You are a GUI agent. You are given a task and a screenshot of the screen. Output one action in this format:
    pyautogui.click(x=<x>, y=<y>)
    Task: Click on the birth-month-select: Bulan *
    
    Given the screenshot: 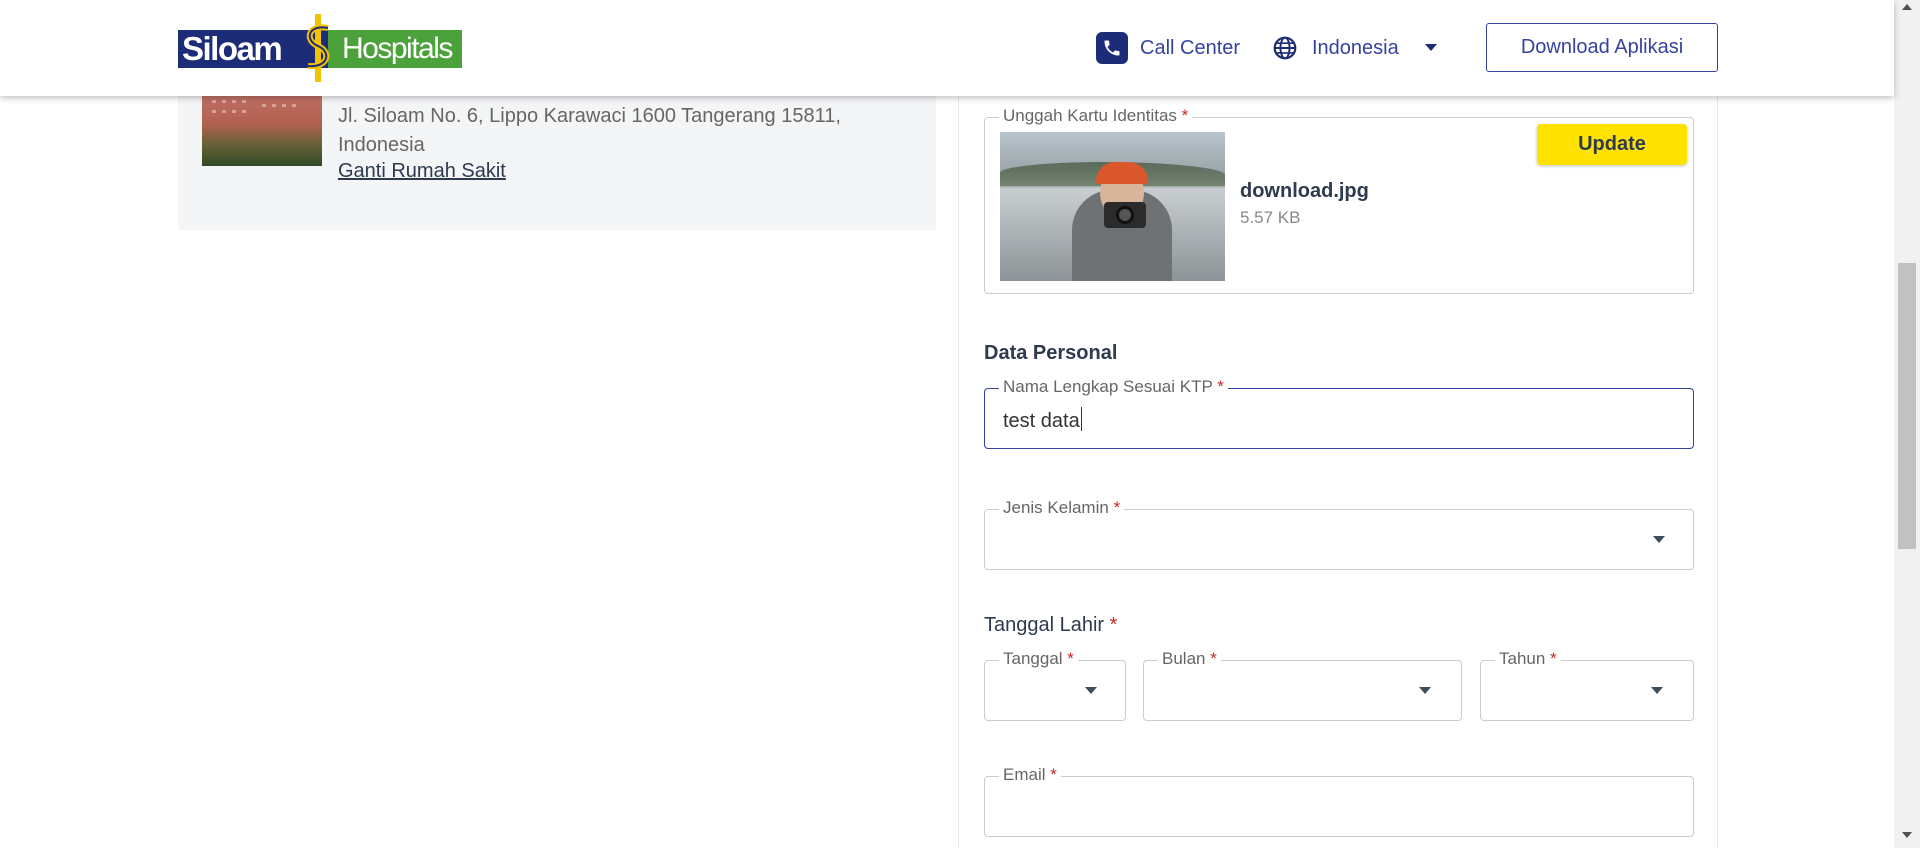 What is the action you would take?
    pyautogui.click(x=1302, y=685)
    